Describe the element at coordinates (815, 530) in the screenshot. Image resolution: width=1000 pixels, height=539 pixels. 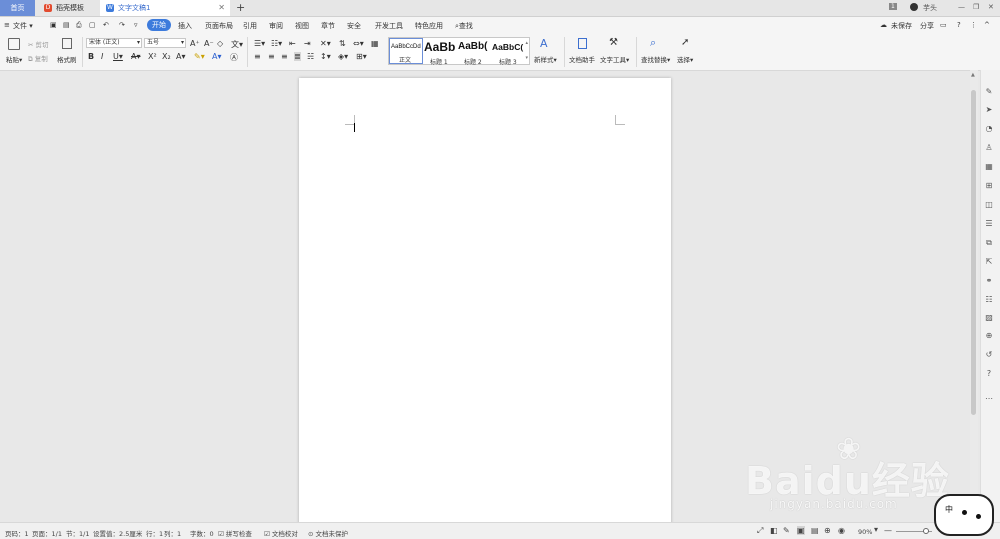
I see `outline-view-icon: ▤` at that location.